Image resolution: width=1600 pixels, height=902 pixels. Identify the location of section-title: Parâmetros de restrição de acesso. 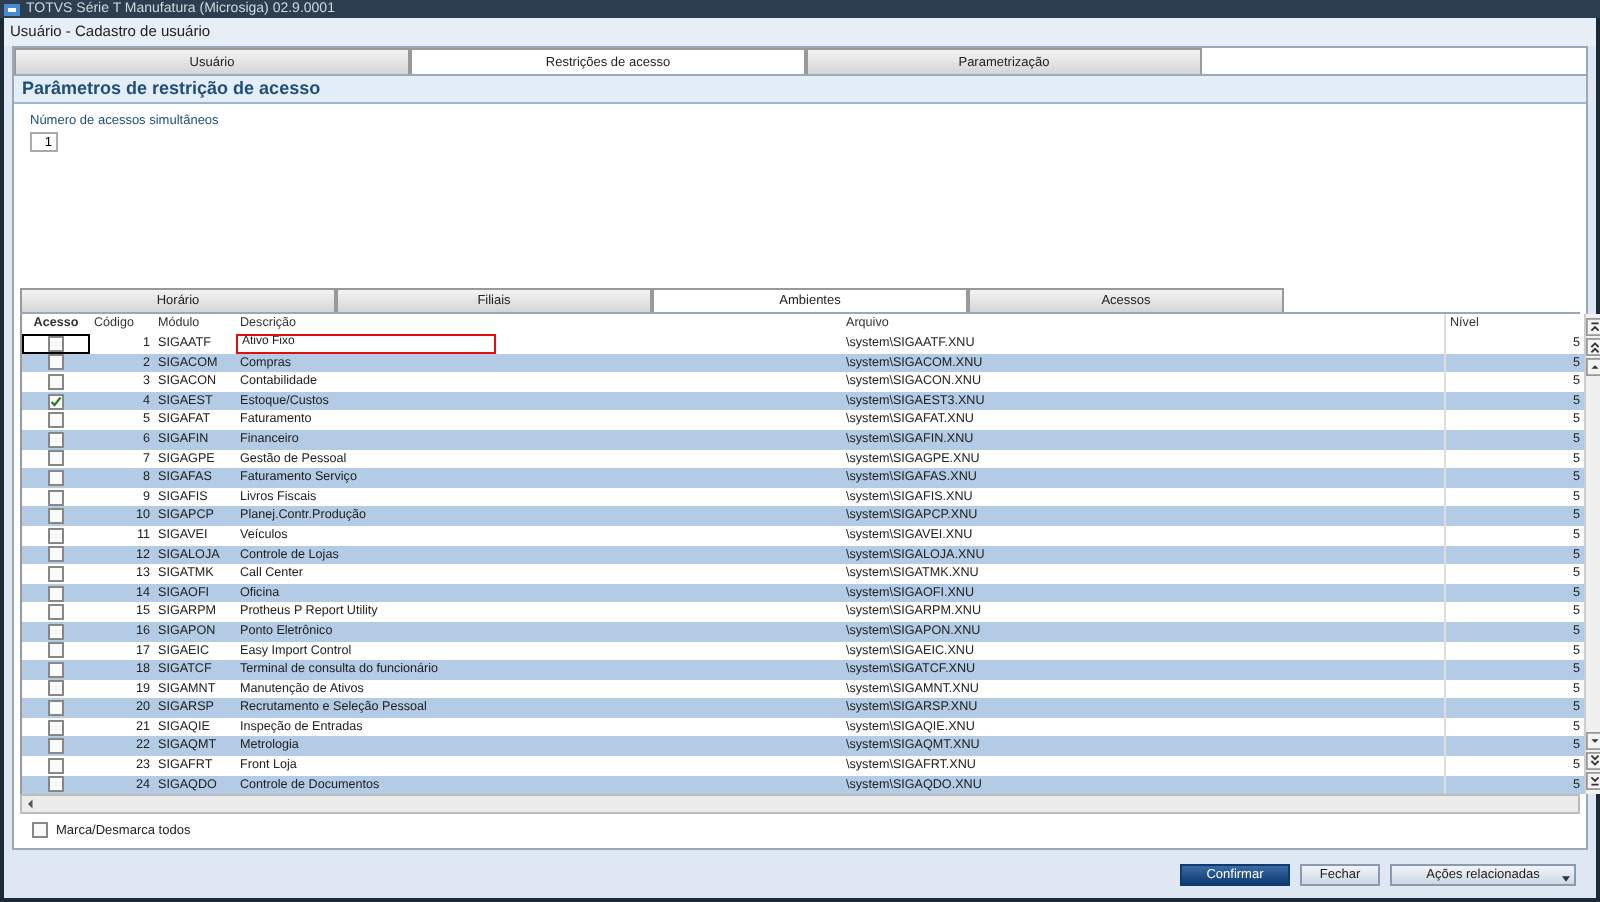
(800, 90).